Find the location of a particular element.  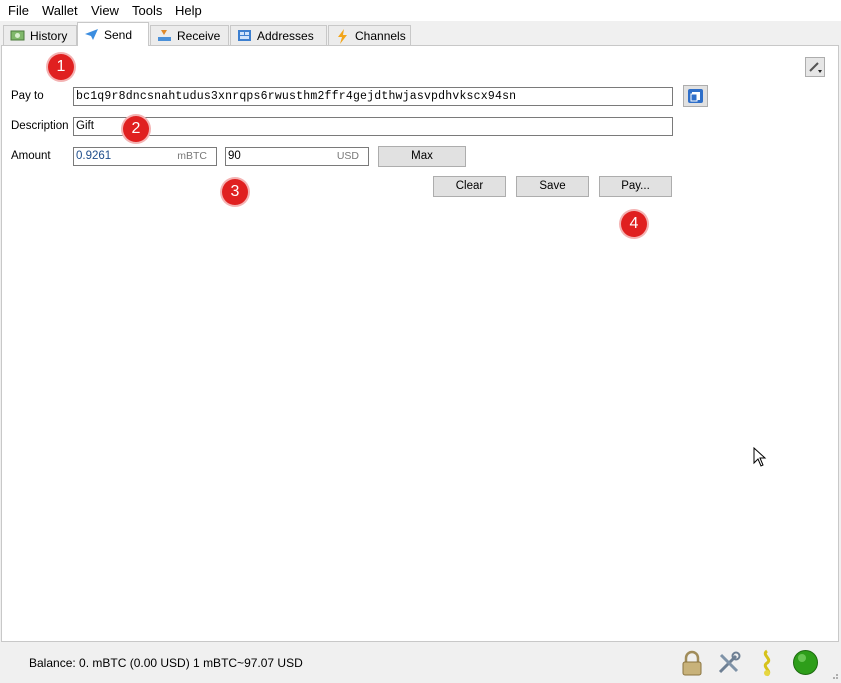

amount-btc-unit: mBTC is located at coordinates (192, 156).